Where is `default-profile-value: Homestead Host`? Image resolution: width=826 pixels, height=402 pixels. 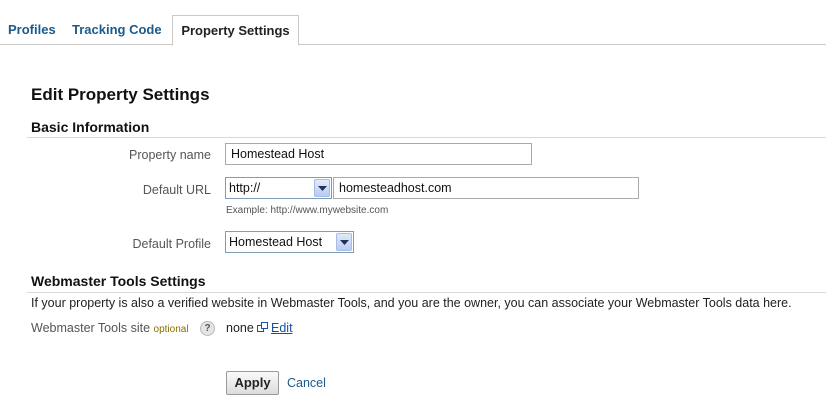
default-profile-value: Homestead Host is located at coordinates (276, 242).